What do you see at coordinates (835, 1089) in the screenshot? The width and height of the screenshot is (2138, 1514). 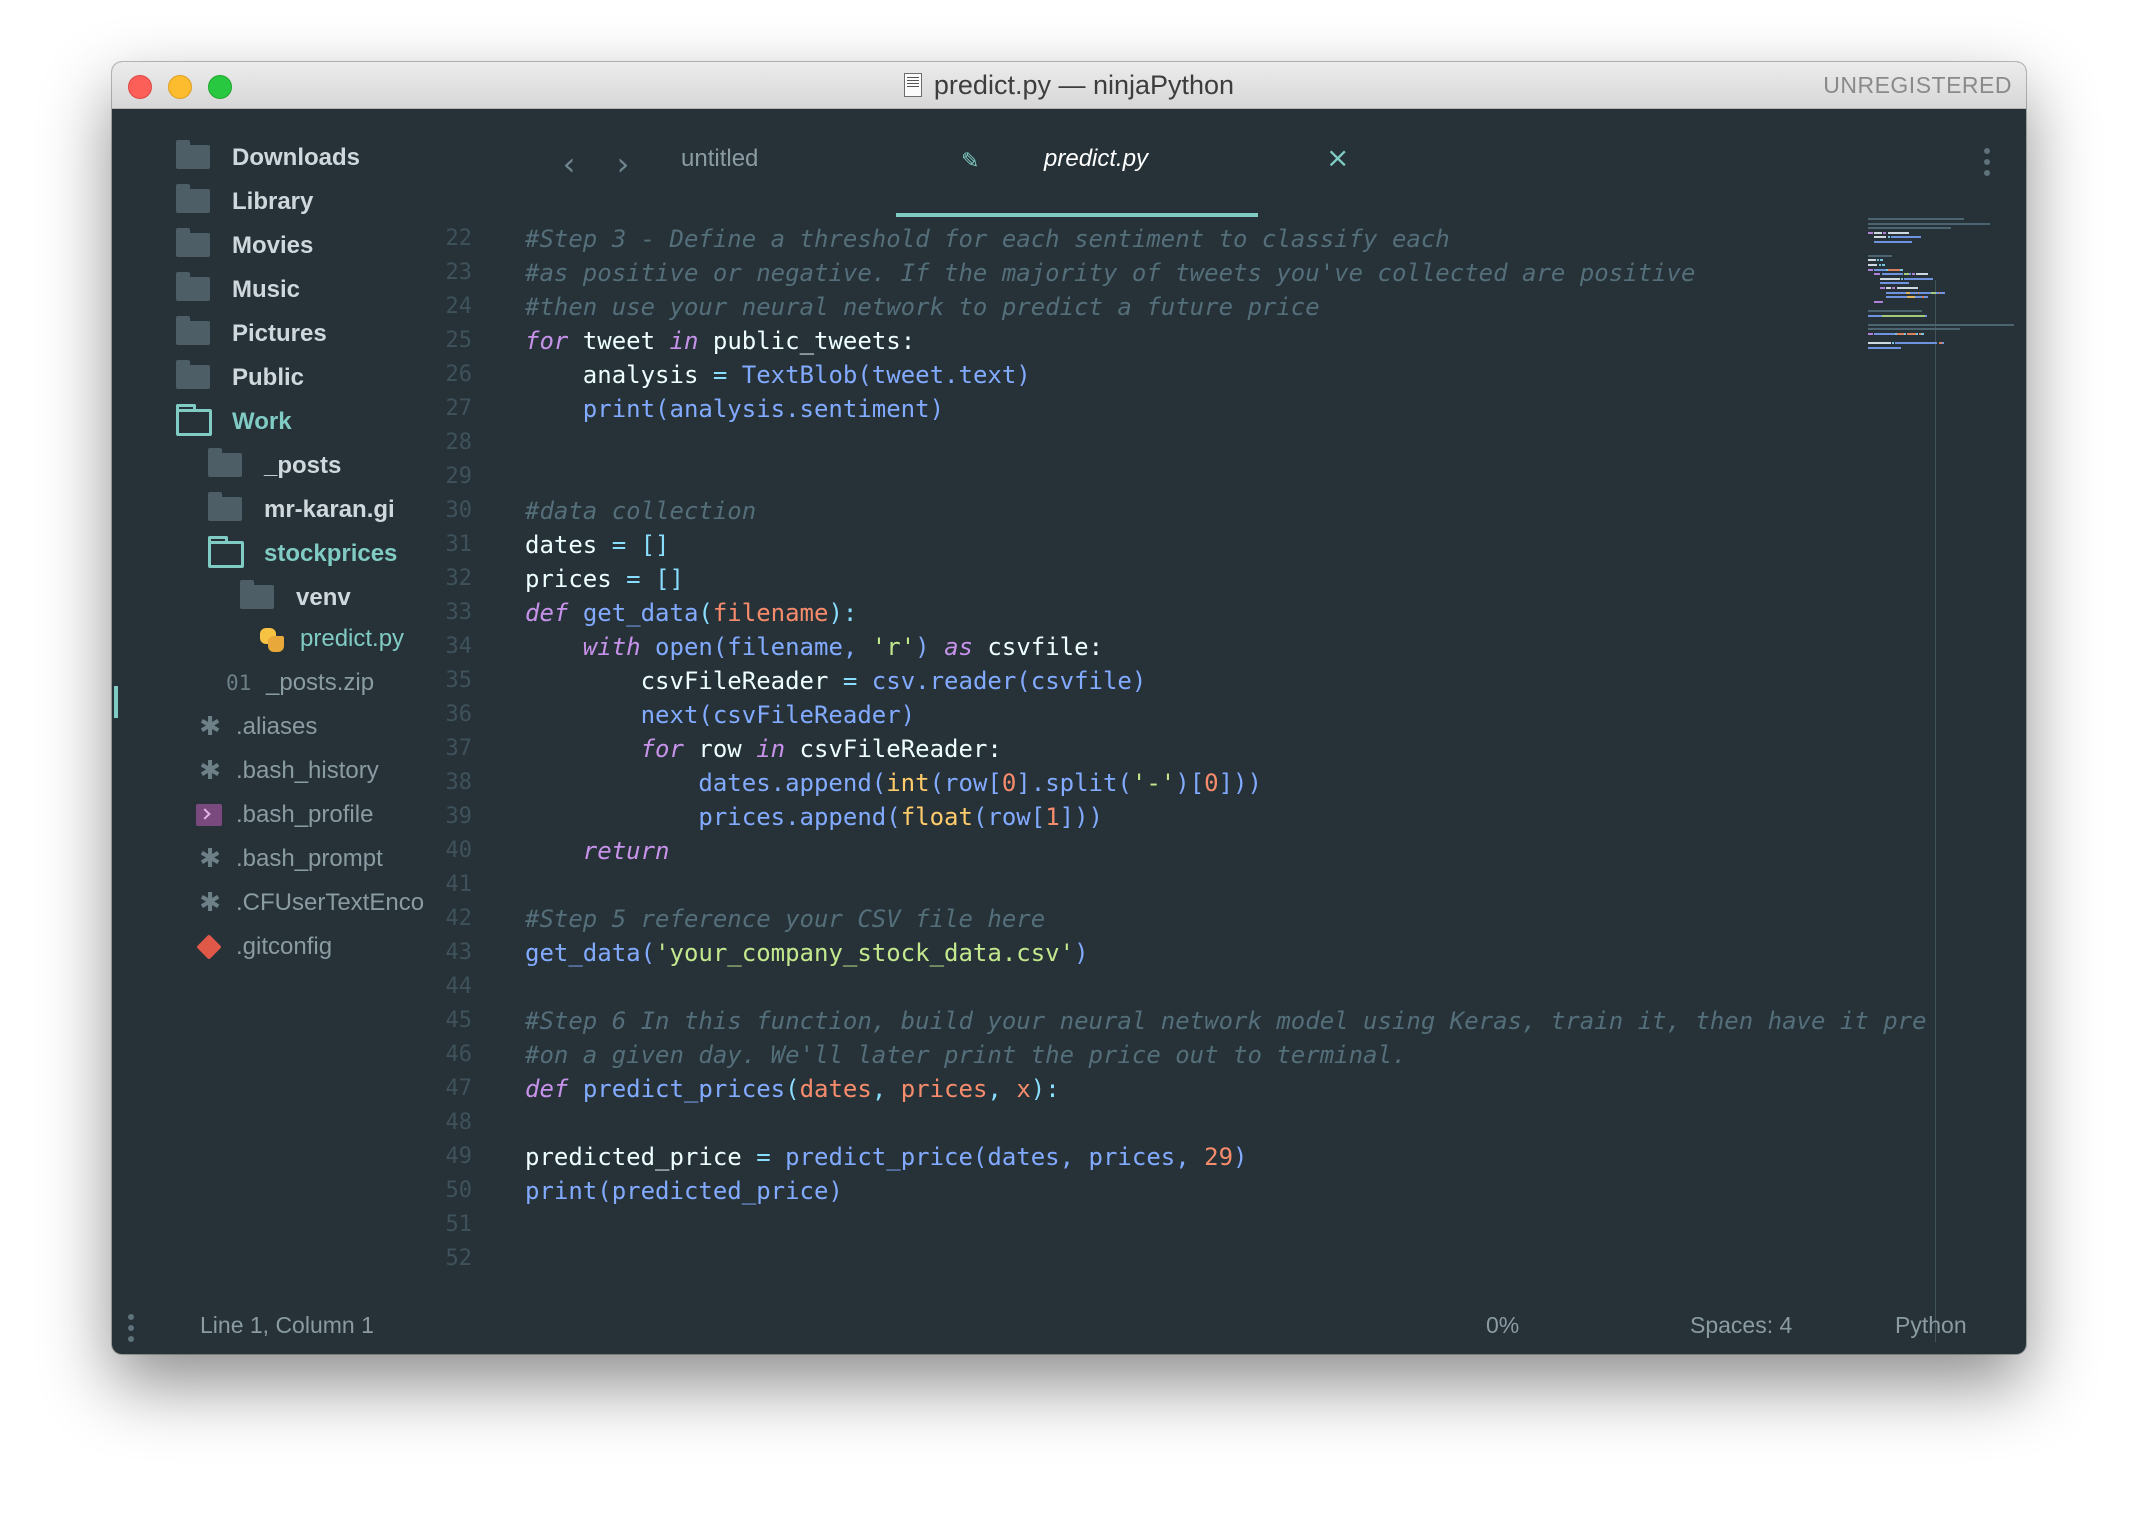 I see `code-token: dates` at bounding box center [835, 1089].